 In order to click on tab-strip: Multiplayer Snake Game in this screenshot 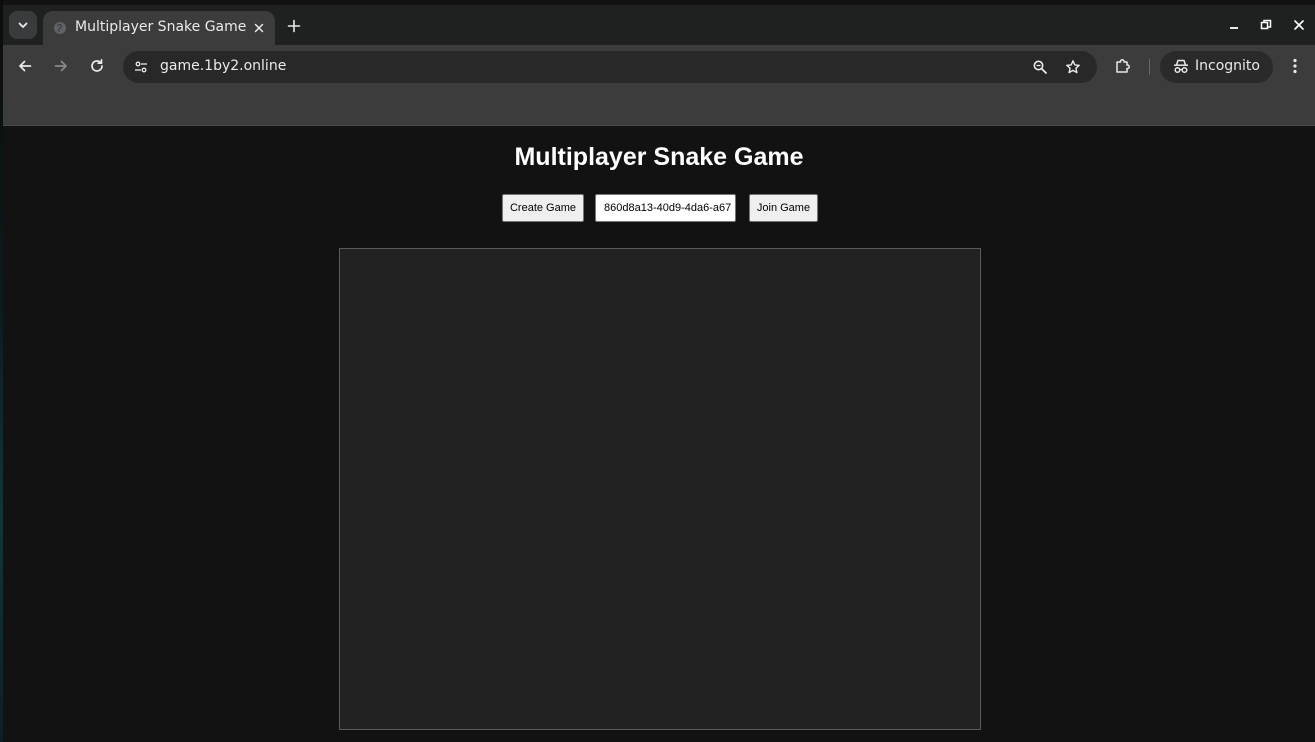, I will do `click(659, 25)`.